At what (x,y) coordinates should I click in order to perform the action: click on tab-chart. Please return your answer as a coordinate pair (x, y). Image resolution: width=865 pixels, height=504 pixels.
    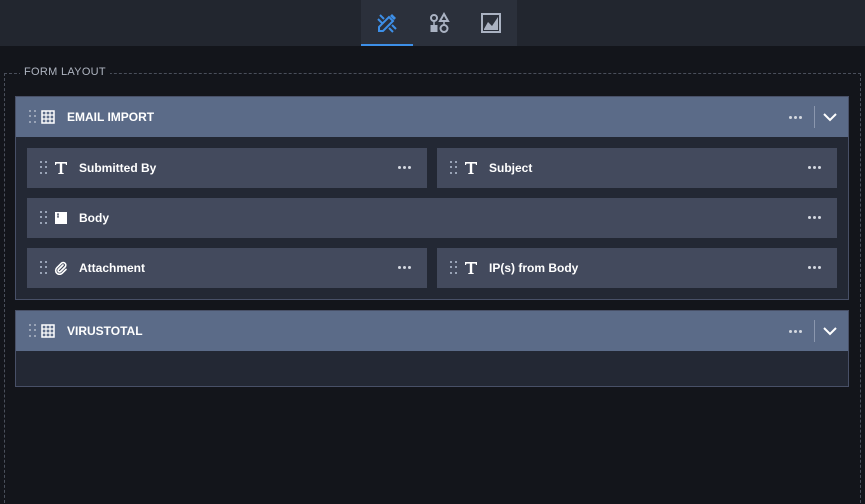
    Looking at the image, I should click on (491, 23).